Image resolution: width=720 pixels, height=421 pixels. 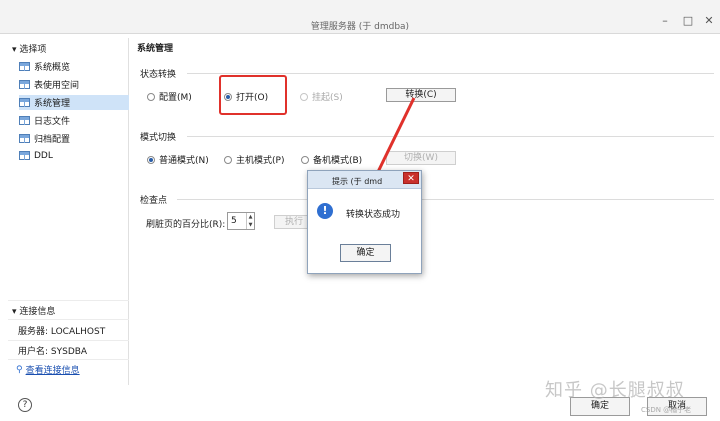 What do you see at coordinates (178, 159) in the screenshot?
I see `radio-normal-mode: 普通模式(N)` at bounding box center [178, 159].